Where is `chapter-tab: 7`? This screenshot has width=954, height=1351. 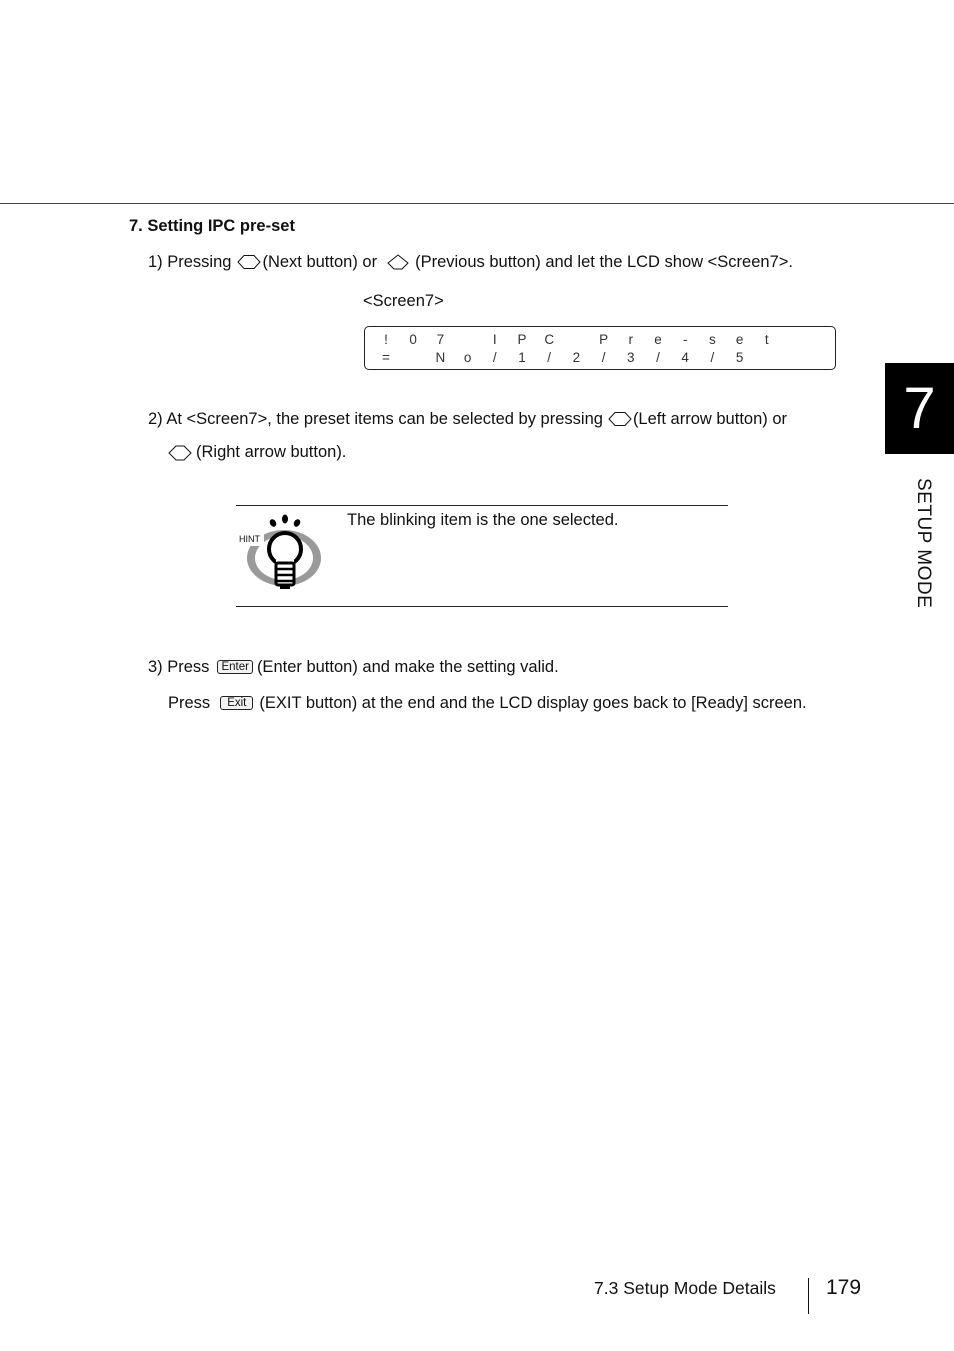
chapter-tab: 7 is located at coordinates (919, 408).